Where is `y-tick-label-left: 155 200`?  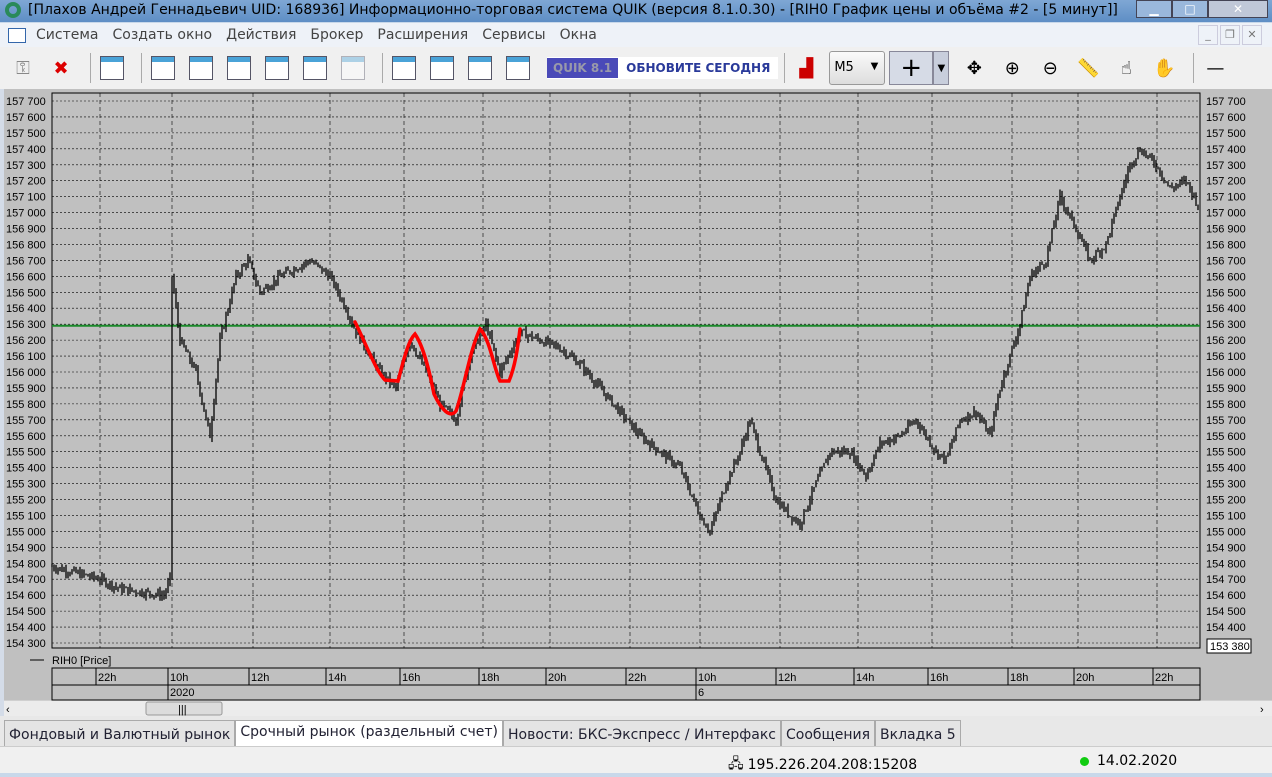 y-tick-label-left: 155 200 is located at coordinates (26, 501).